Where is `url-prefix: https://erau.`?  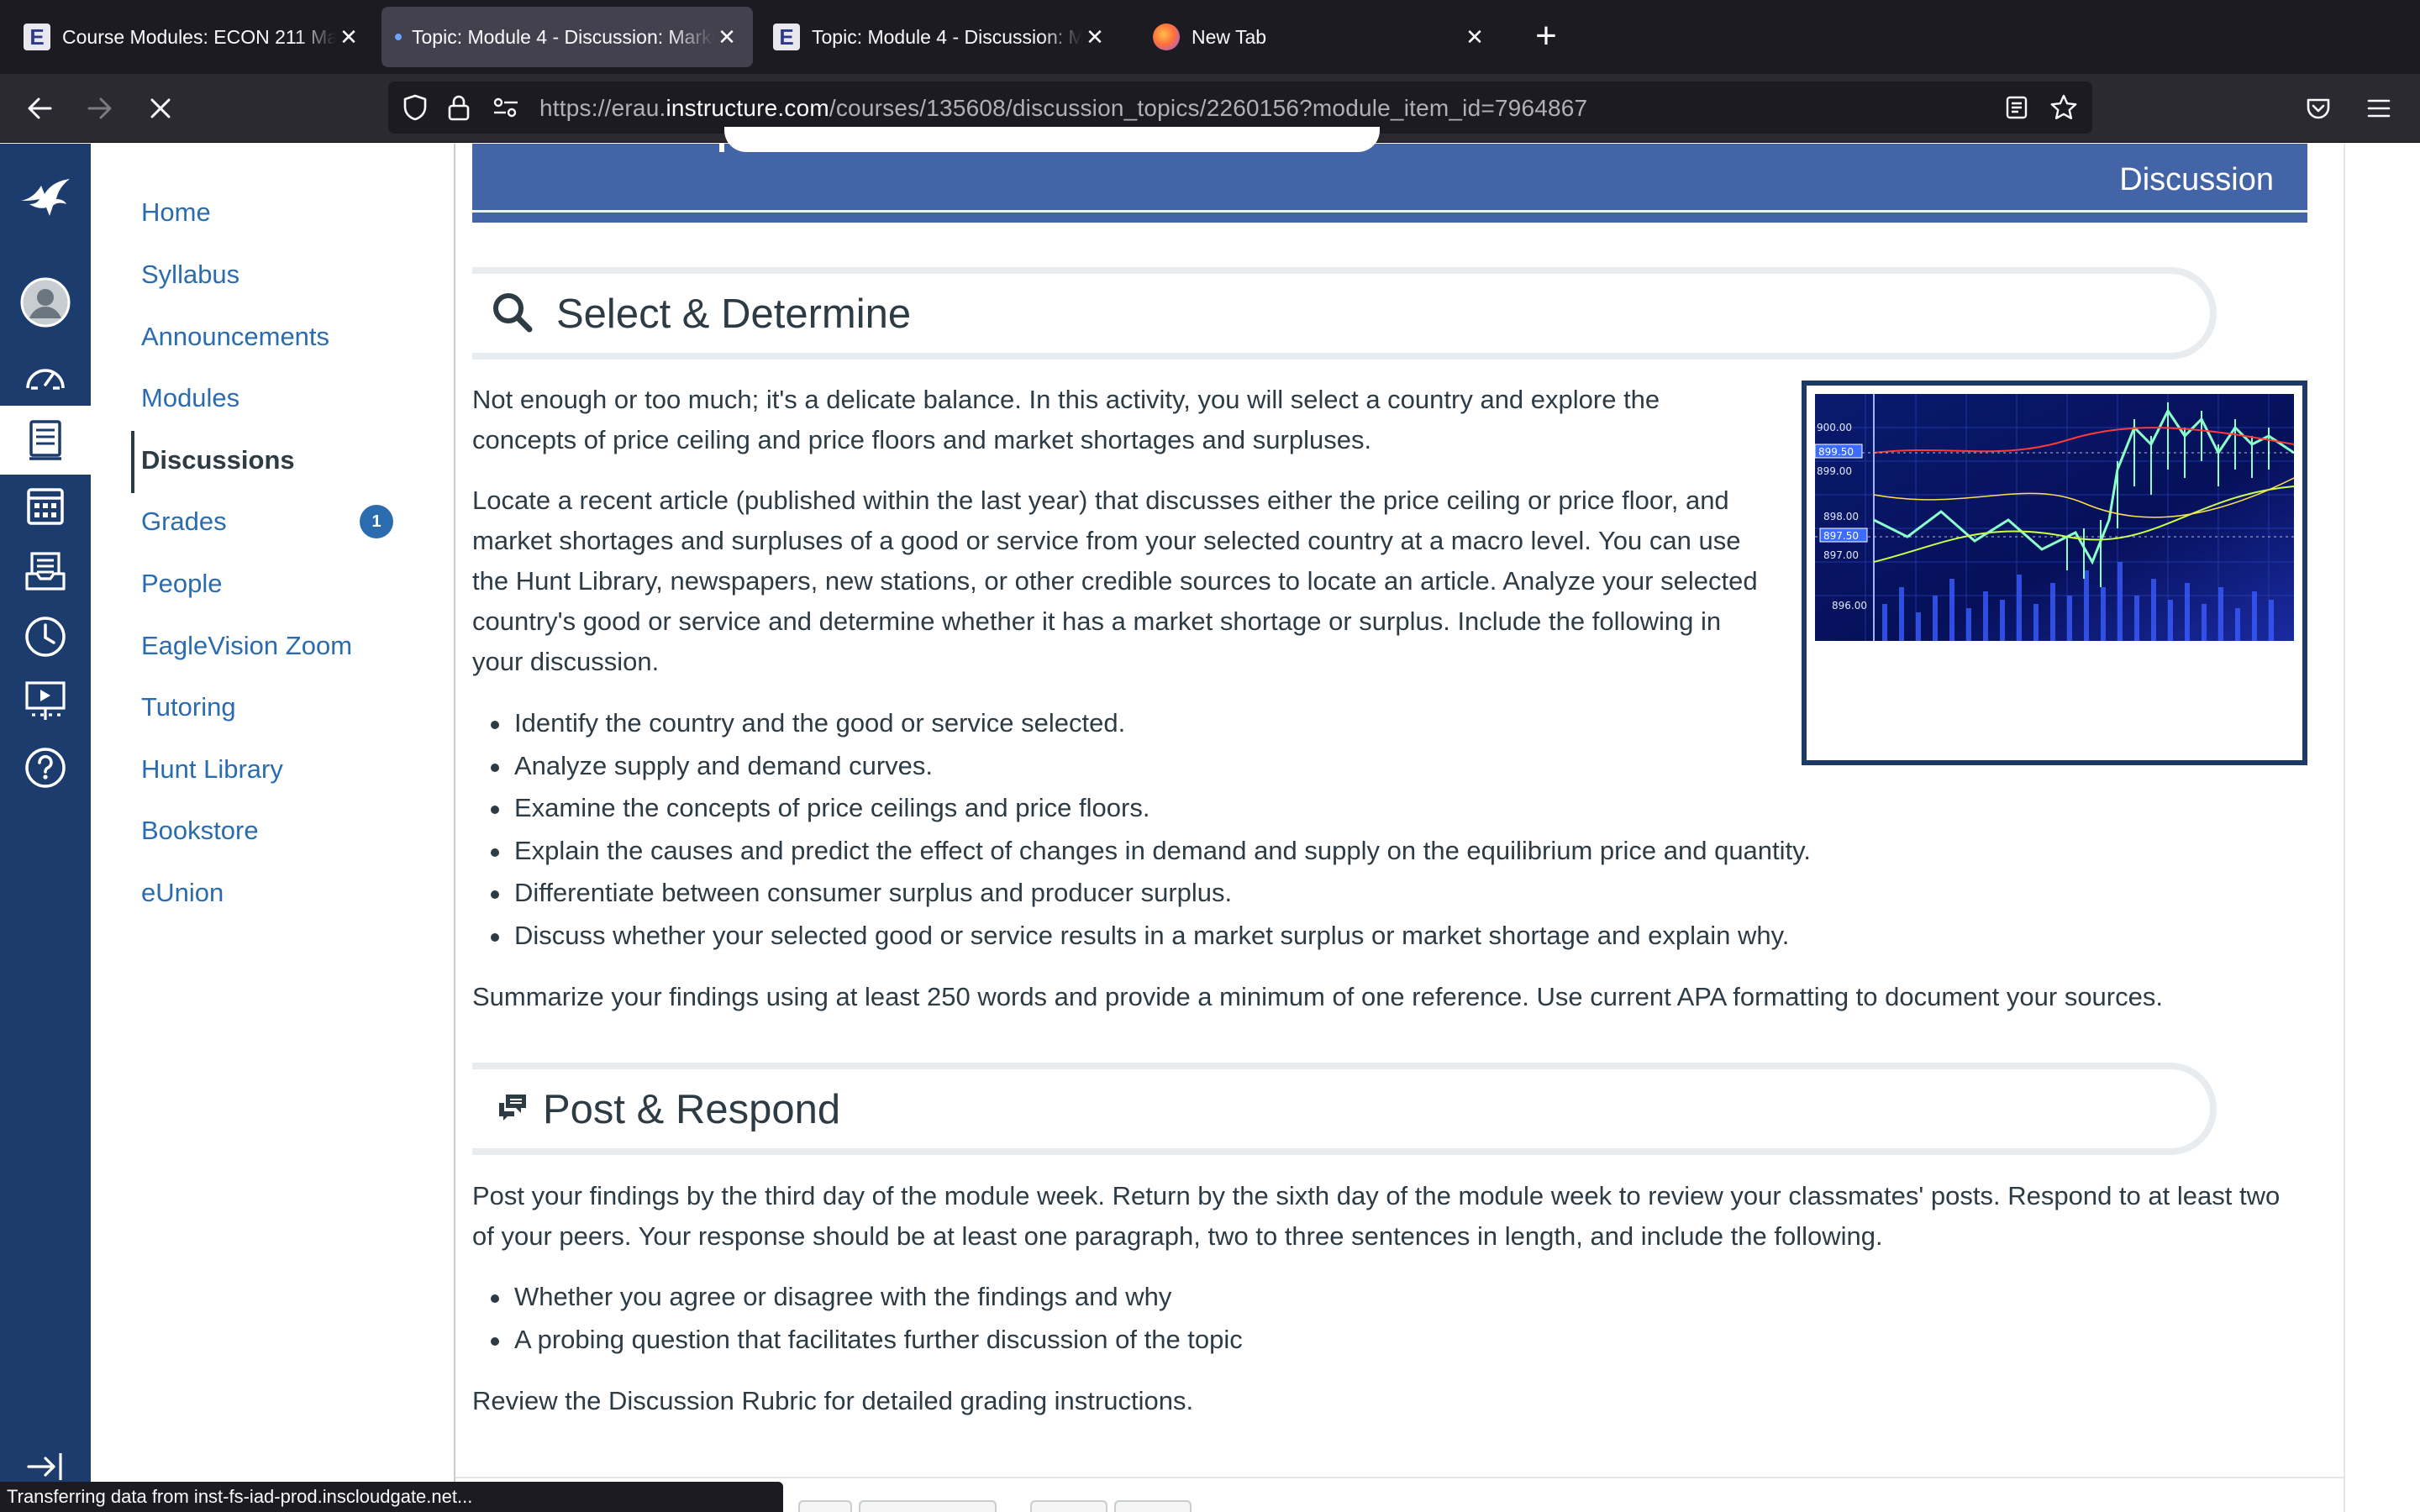 url-prefix: https://erau. is located at coordinates (602, 108).